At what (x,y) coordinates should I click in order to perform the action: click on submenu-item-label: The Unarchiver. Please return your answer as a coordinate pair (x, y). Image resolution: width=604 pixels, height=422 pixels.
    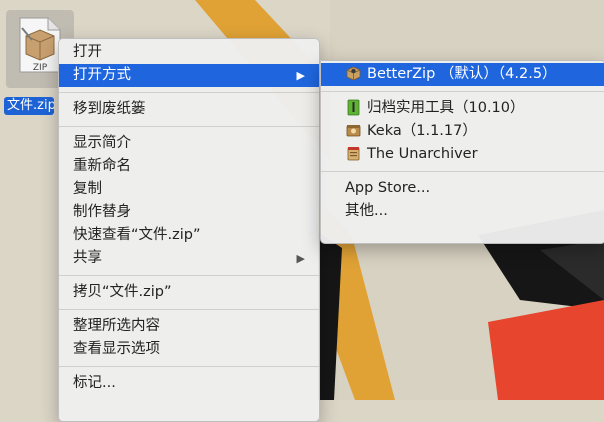
    Looking at the image, I should click on (422, 154).